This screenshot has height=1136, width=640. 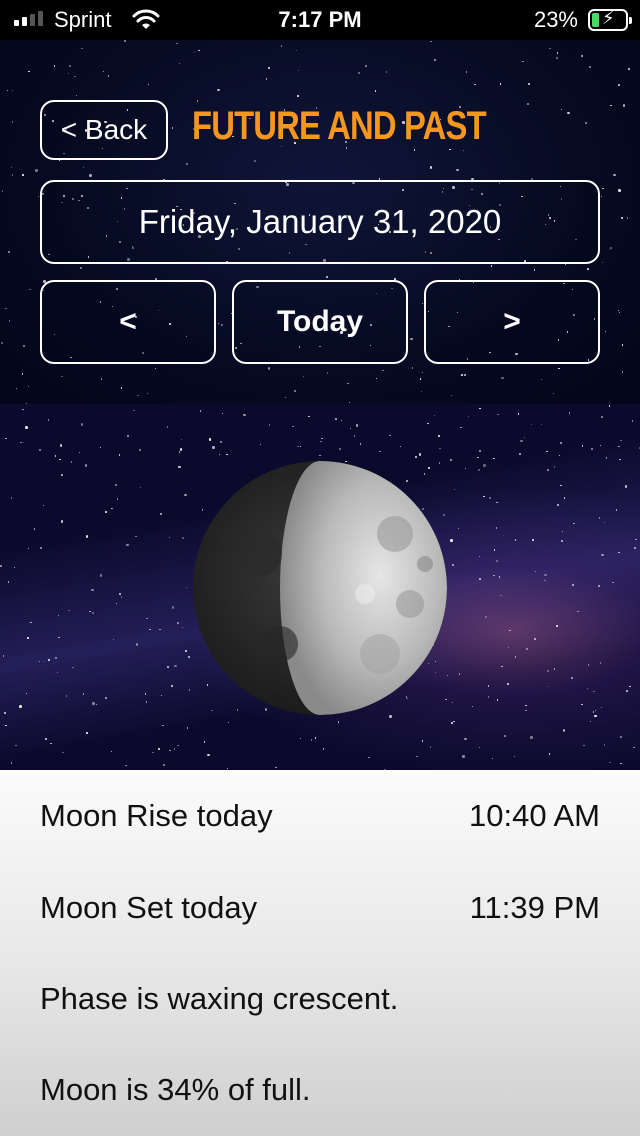 I want to click on battery-icon: ⚡, so click(x=610, y=19).